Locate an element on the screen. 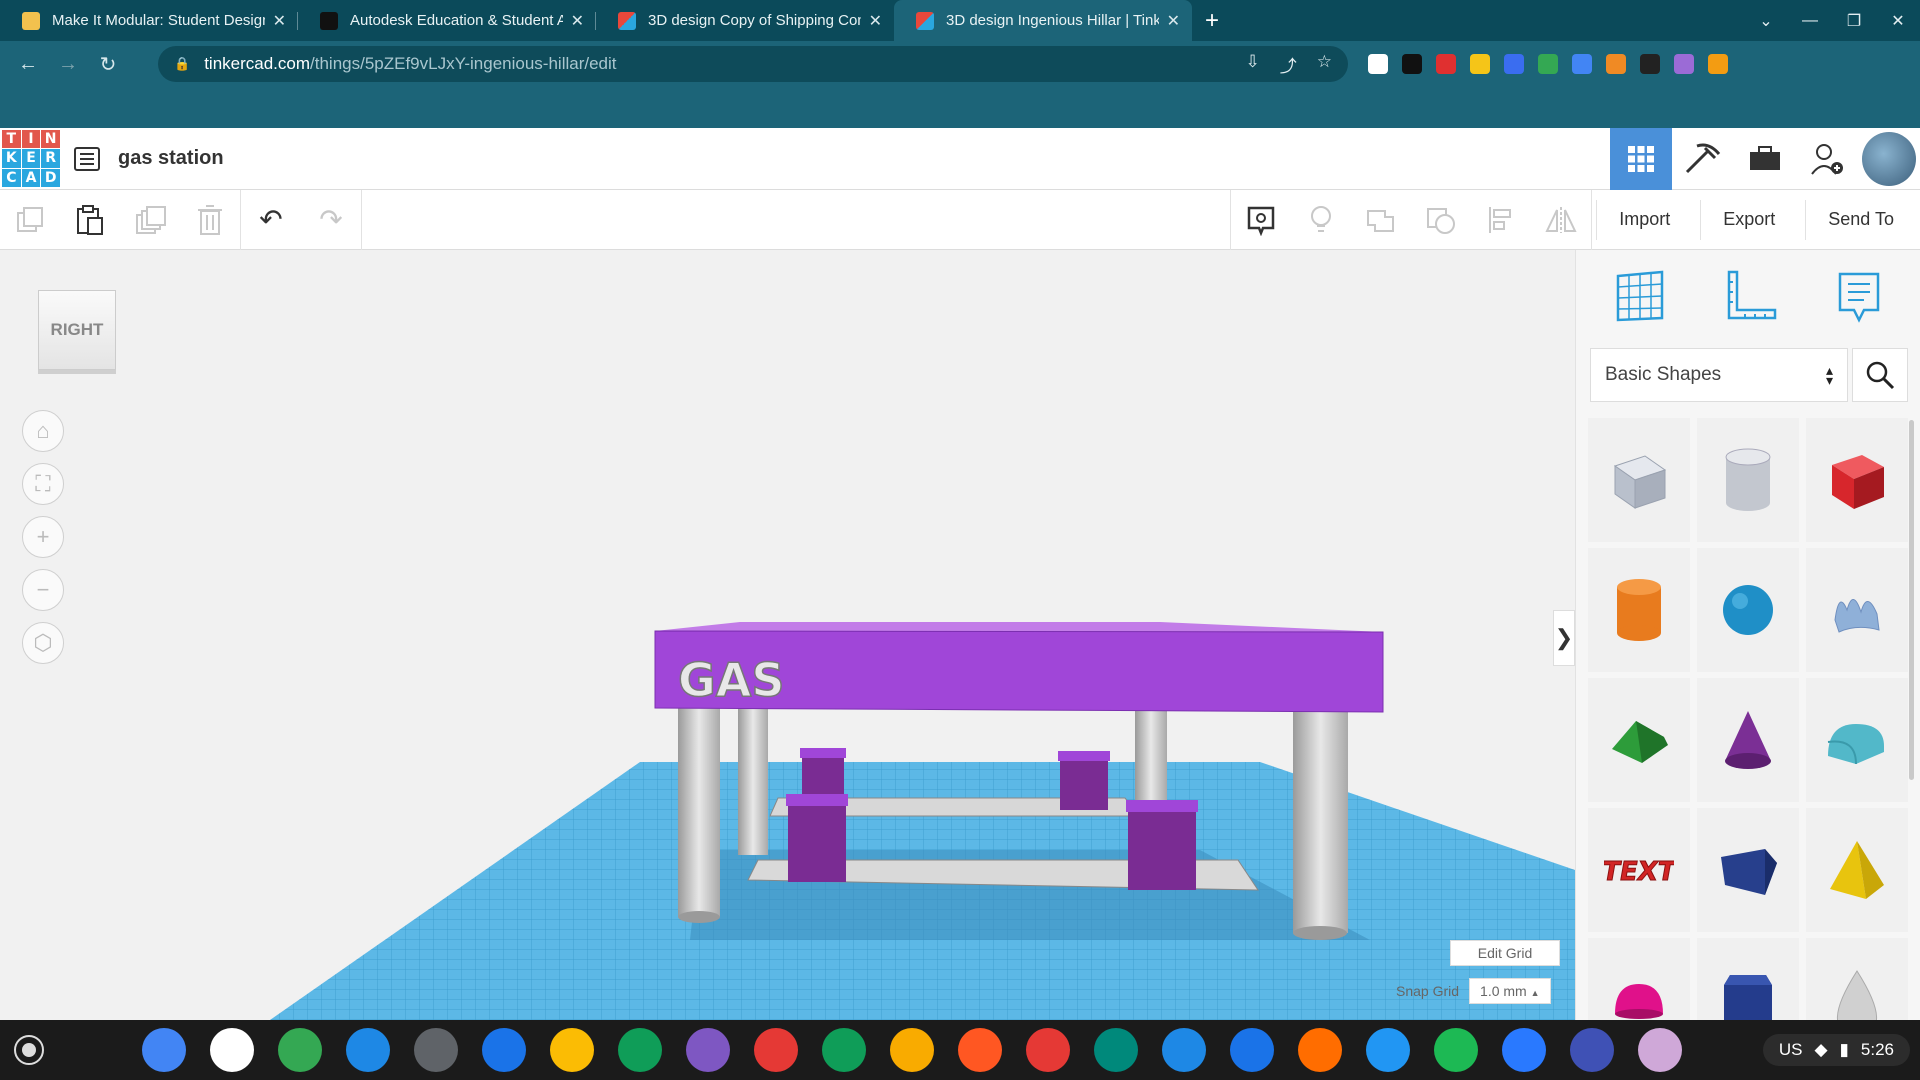  shape-tile-cylinder-hole is located at coordinates (1748, 480).